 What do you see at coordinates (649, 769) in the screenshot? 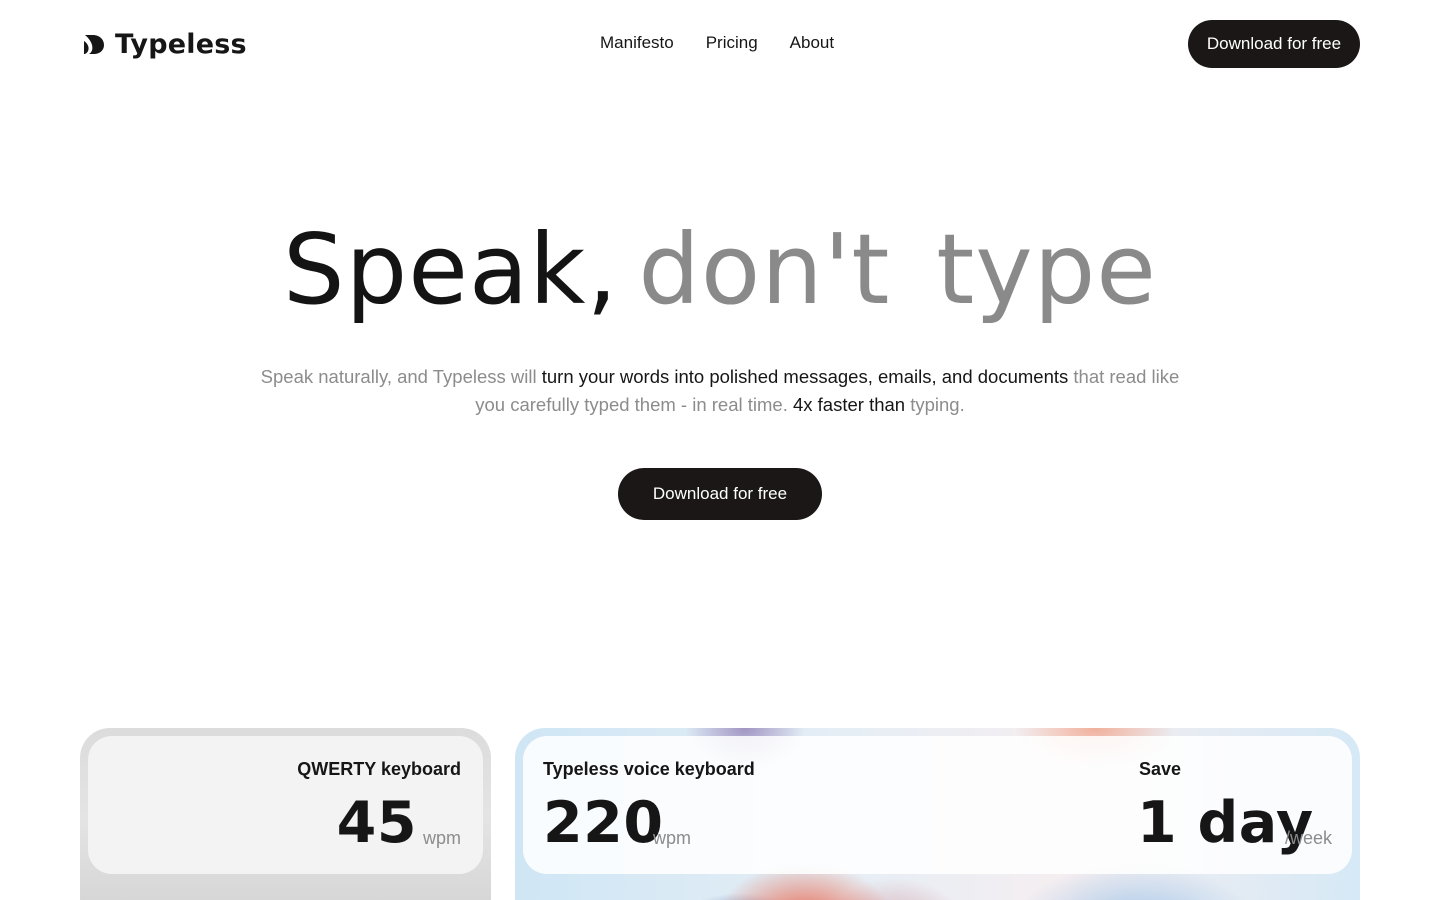
I see `typeless-stat-label: Typeless voice keyboard` at bounding box center [649, 769].